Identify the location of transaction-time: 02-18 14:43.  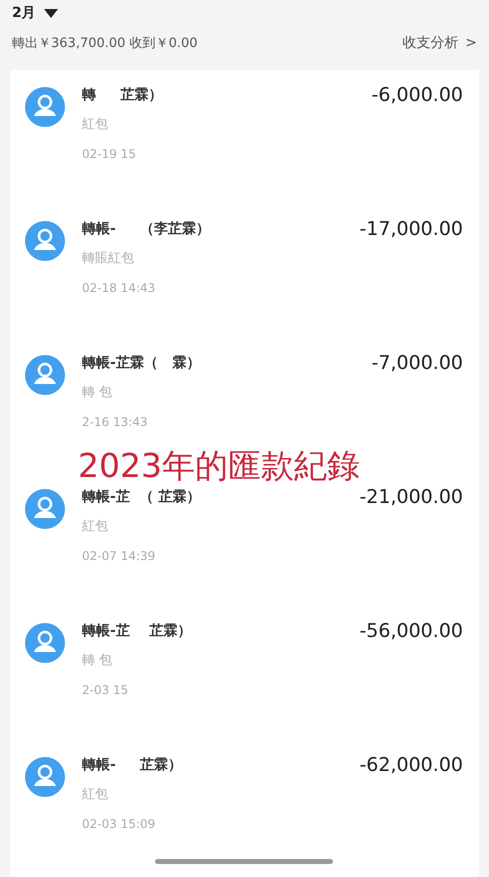
(119, 288).